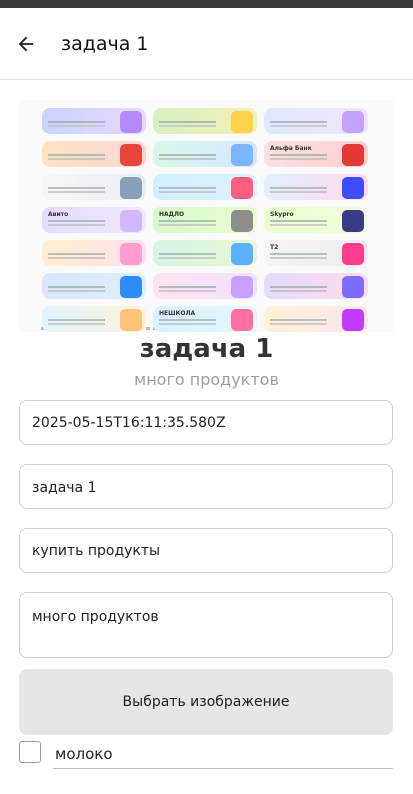 This screenshot has height=794, width=413. Describe the element at coordinates (206, 4) in the screenshot. I see `status-bar` at that location.